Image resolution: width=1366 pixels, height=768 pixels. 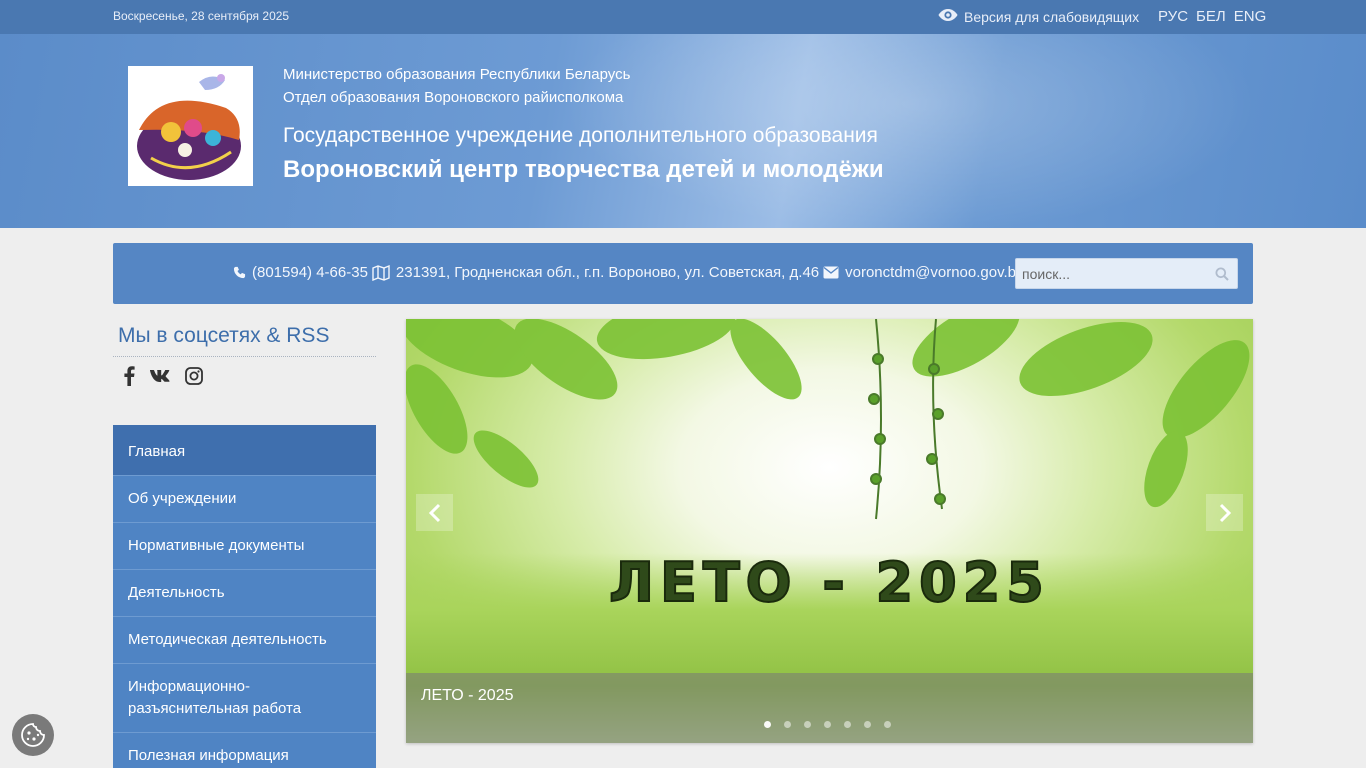 I want to click on lang-bel: БЕЛ, so click(x=1211, y=16).